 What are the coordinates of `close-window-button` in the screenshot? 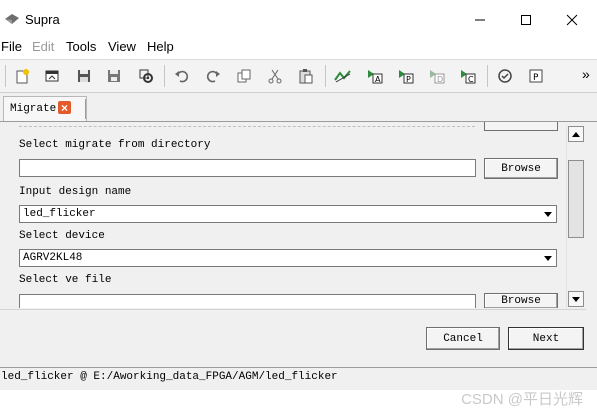 It's located at (572, 20).